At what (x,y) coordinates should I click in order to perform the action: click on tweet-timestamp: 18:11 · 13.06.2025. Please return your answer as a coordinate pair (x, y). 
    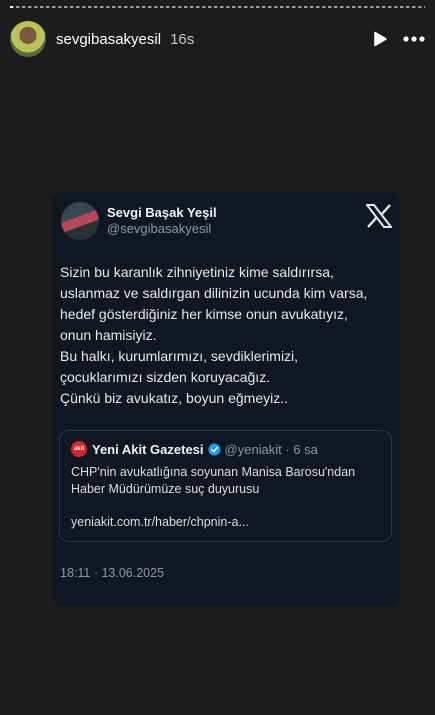
    Looking at the image, I should click on (112, 573).